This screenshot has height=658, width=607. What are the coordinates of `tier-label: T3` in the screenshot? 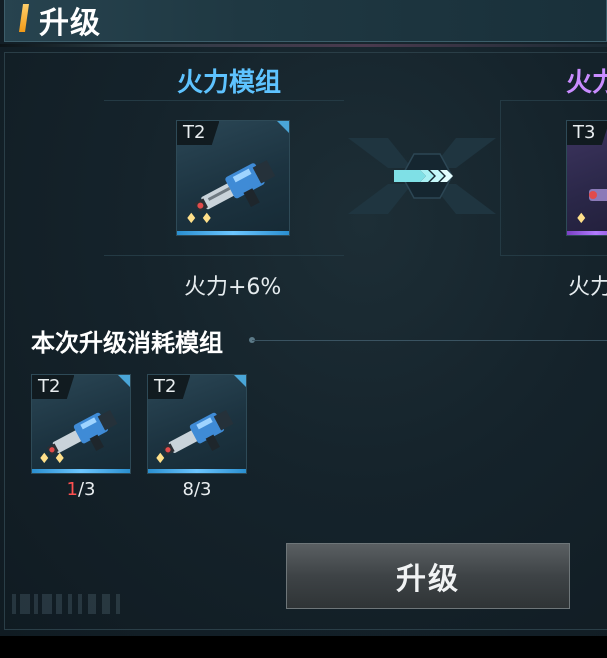 It's located at (587, 133).